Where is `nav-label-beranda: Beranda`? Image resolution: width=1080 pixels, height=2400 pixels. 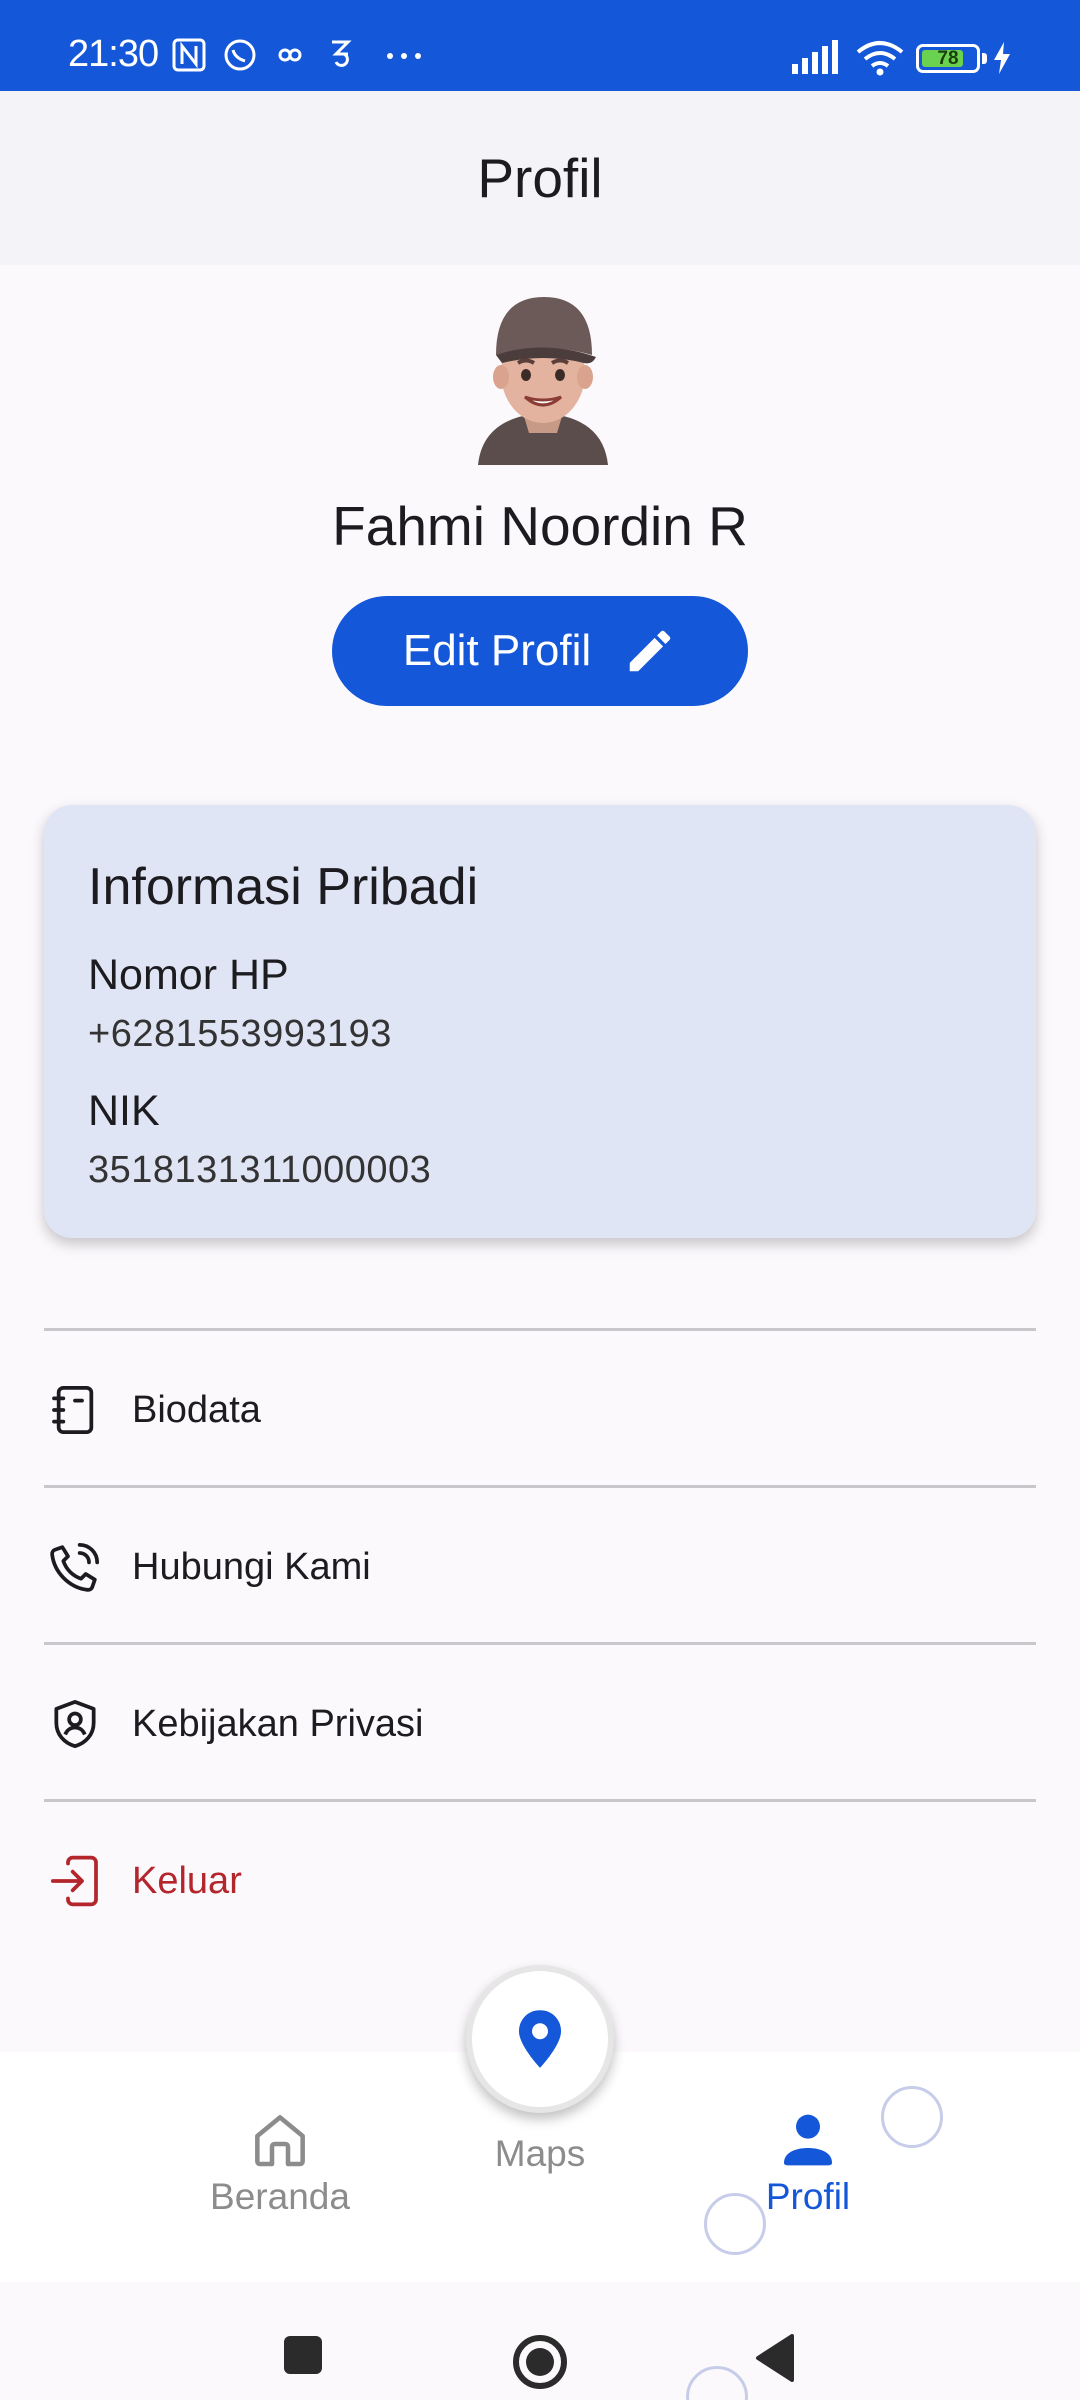
nav-label-beranda: Beranda is located at coordinates (280, 2196).